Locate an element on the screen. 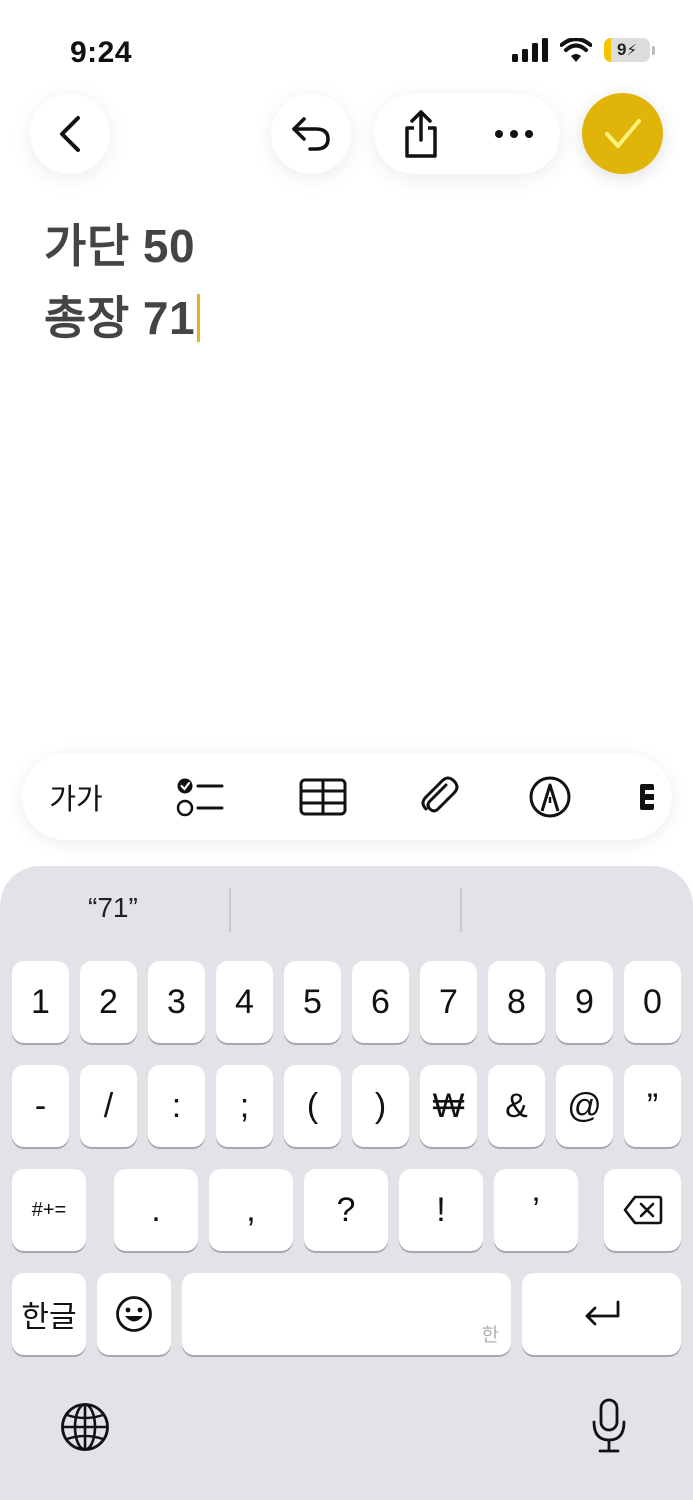 This screenshot has height=1500, width=693. table-icon is located at coordinates (323, 797).